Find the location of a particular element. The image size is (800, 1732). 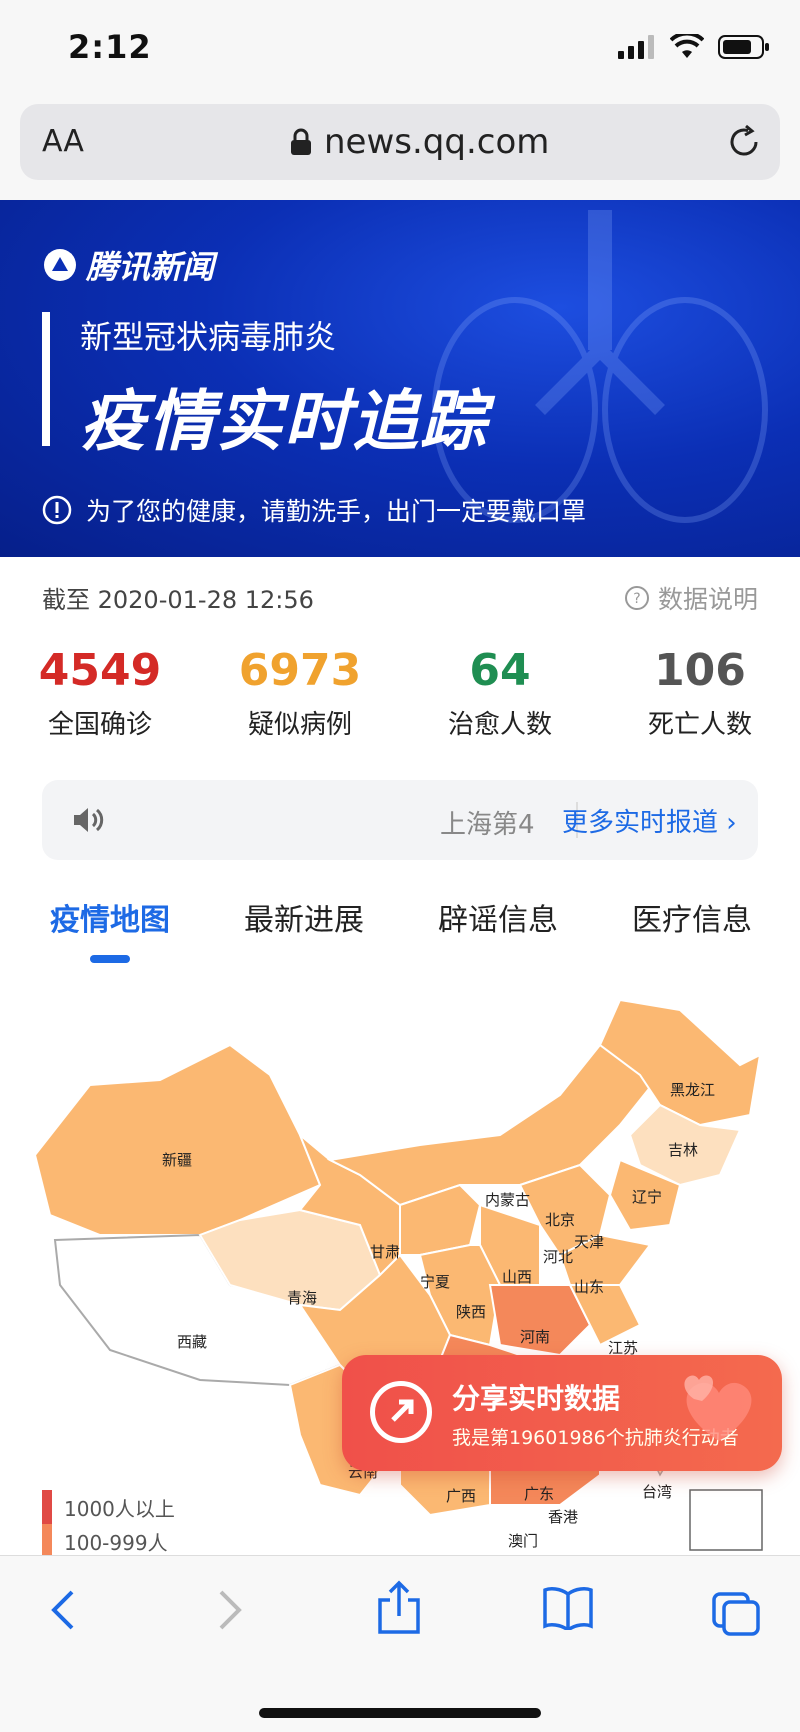

ticker-text: 上海第4 is located at coordinates (487, 825).